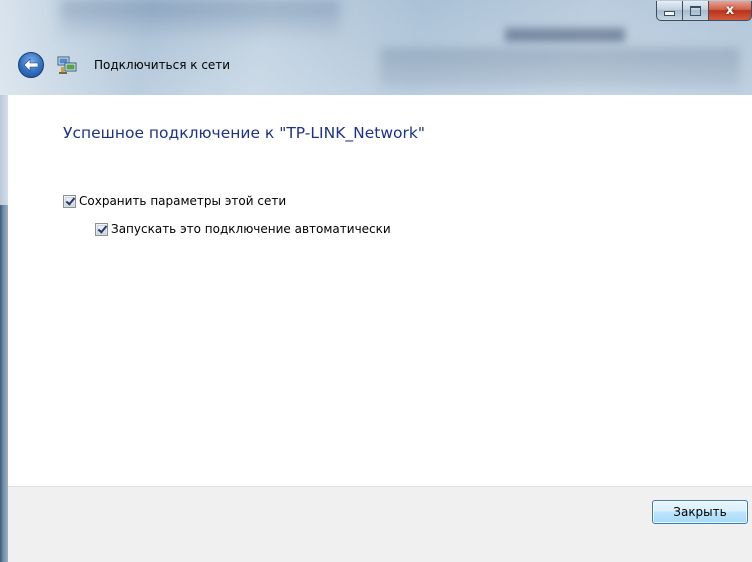  What do you see at coordinates (380, 524) in the screenshot?
I see `dialog-footer: Закрыть` at bounding box center [380, 524].